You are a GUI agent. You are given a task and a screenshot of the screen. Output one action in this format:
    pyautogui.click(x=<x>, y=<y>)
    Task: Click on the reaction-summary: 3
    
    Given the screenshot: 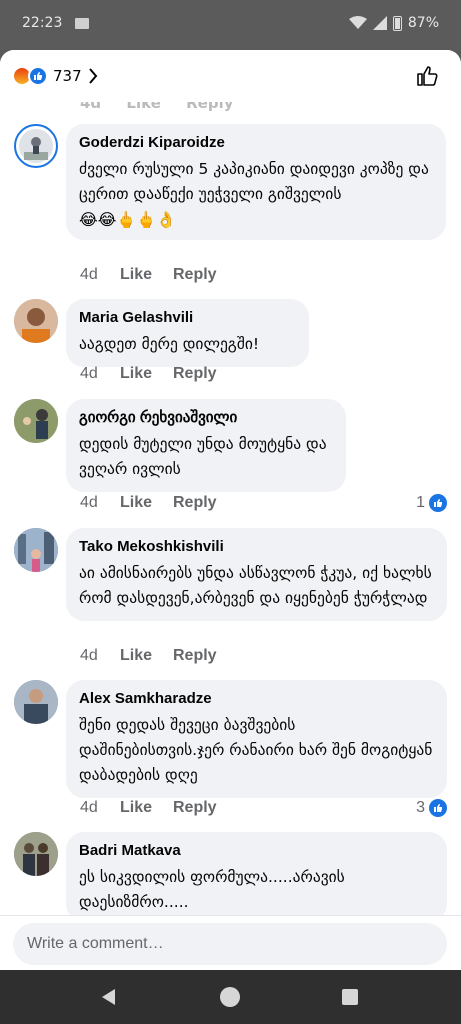 What is the action you would take?
    pyautogui.click(x=431, y=808)
    